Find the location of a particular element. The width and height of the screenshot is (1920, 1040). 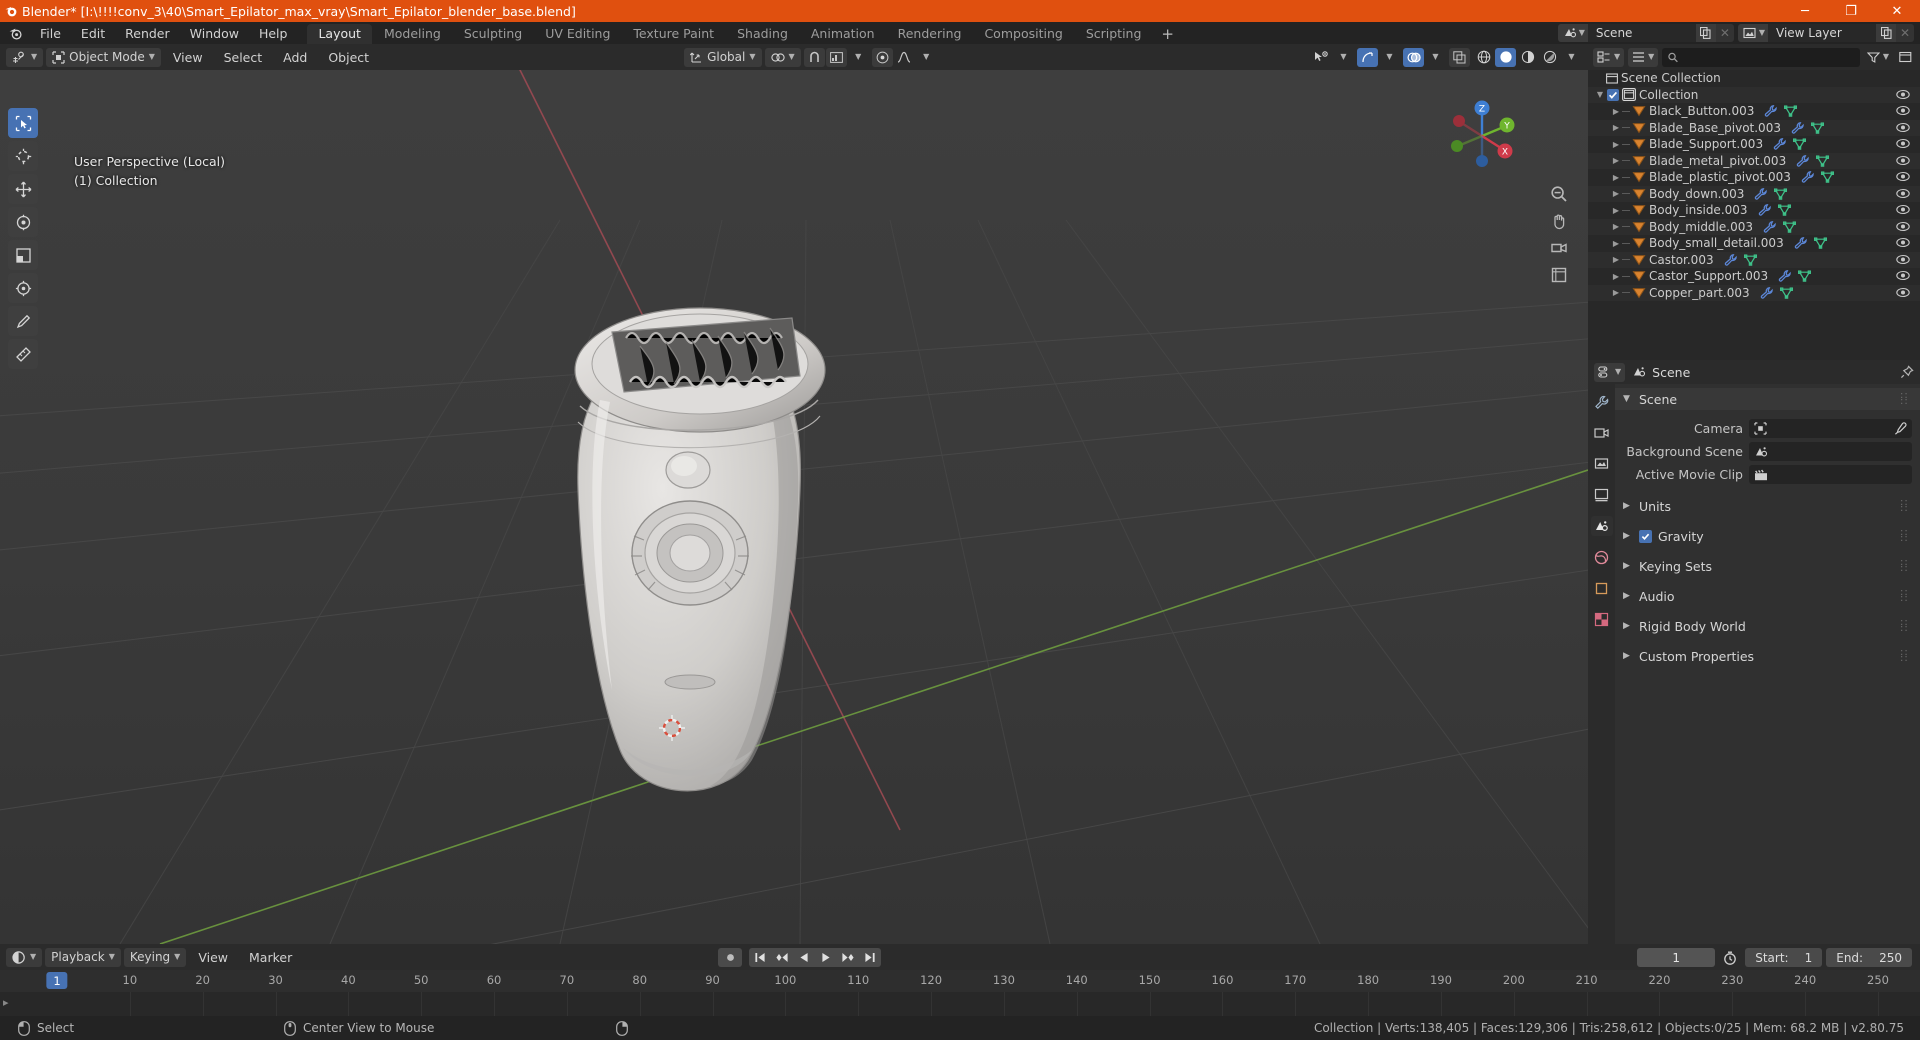

viewlayer-datablock: ▼ View Layer ✕ is located at coordinates (1825, 33).